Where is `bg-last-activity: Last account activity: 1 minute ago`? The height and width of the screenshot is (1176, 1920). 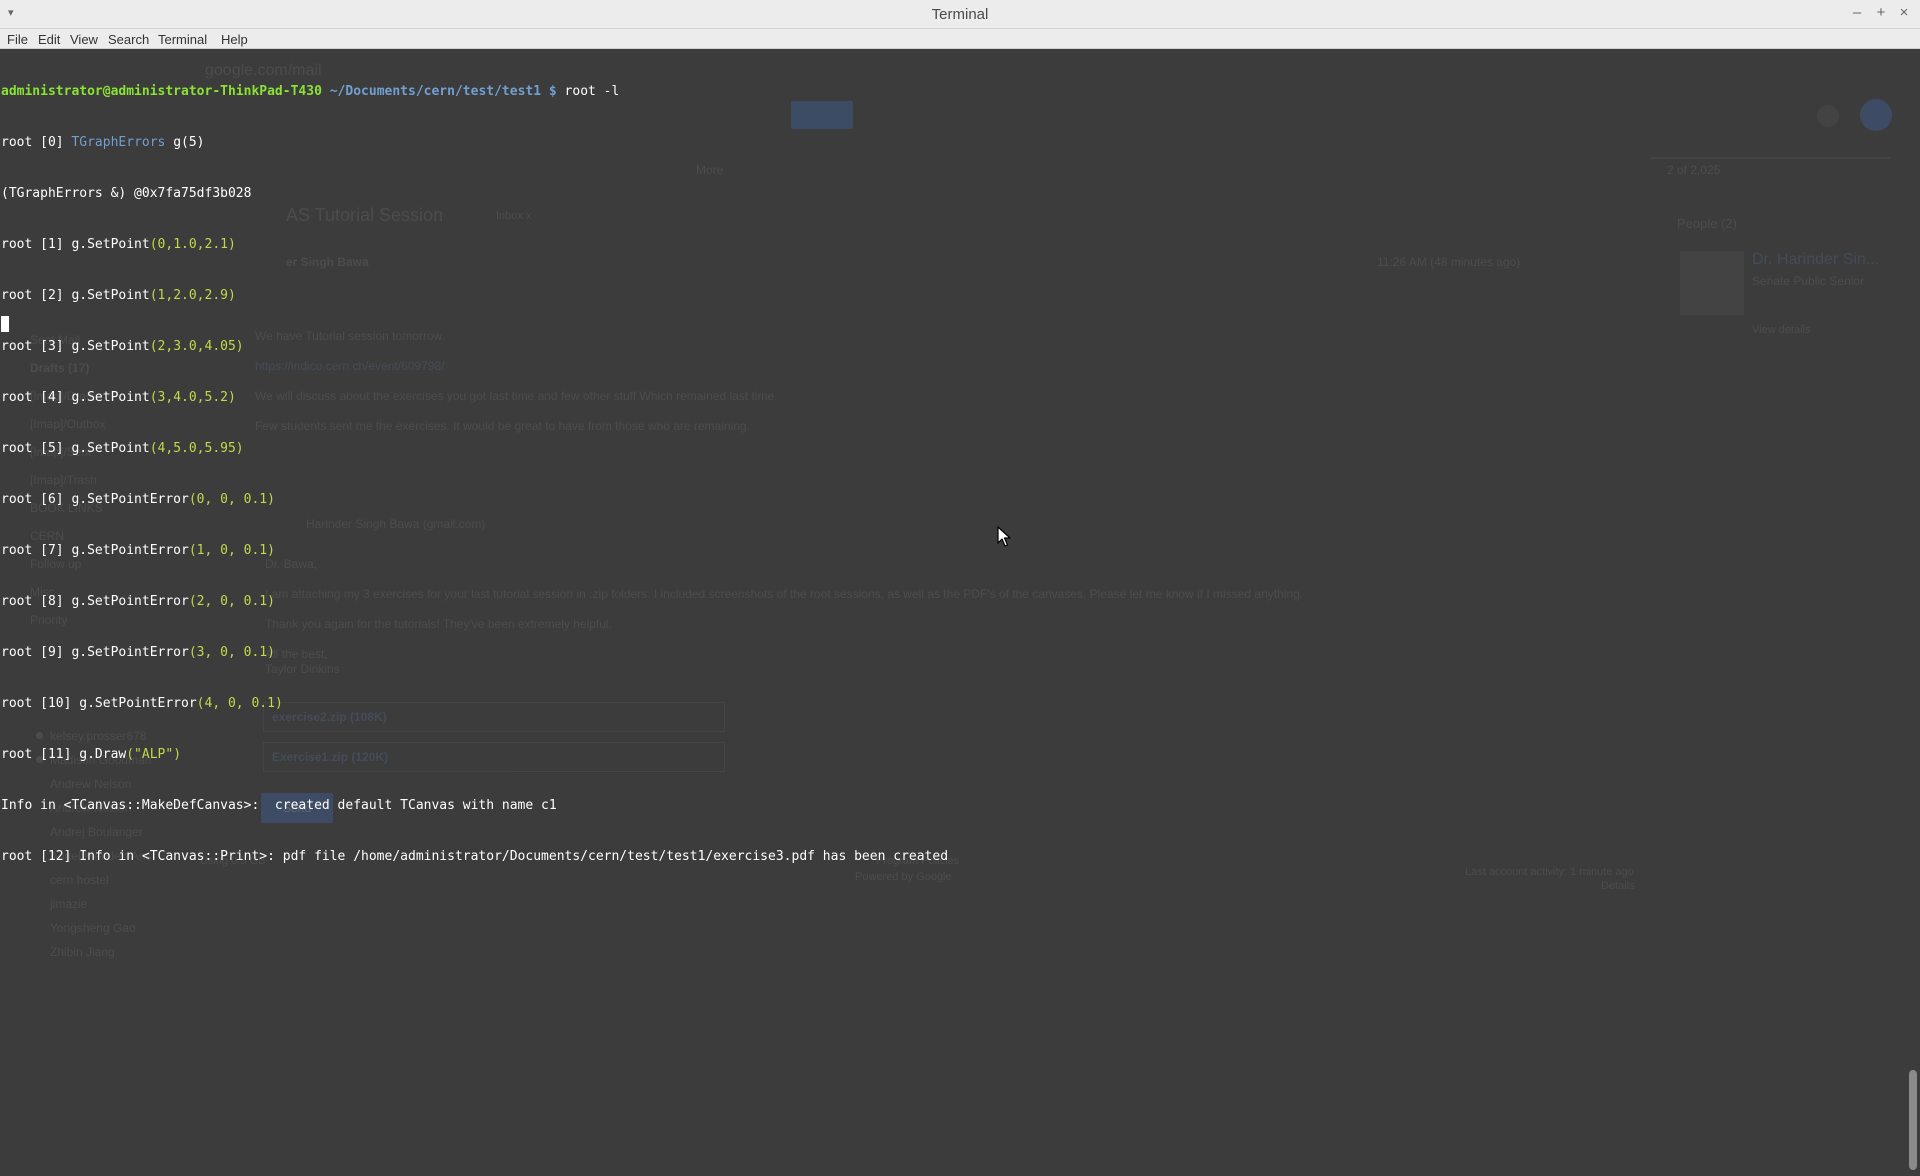
bg-last-activity: Last account activity: 1 minute ago is located at coordinates (1549, 872).